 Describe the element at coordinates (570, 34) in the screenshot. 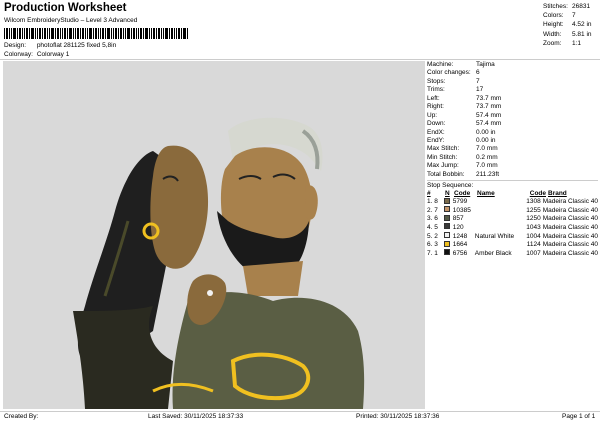

I see `stat-width: Width: 5.81 in` at that location.